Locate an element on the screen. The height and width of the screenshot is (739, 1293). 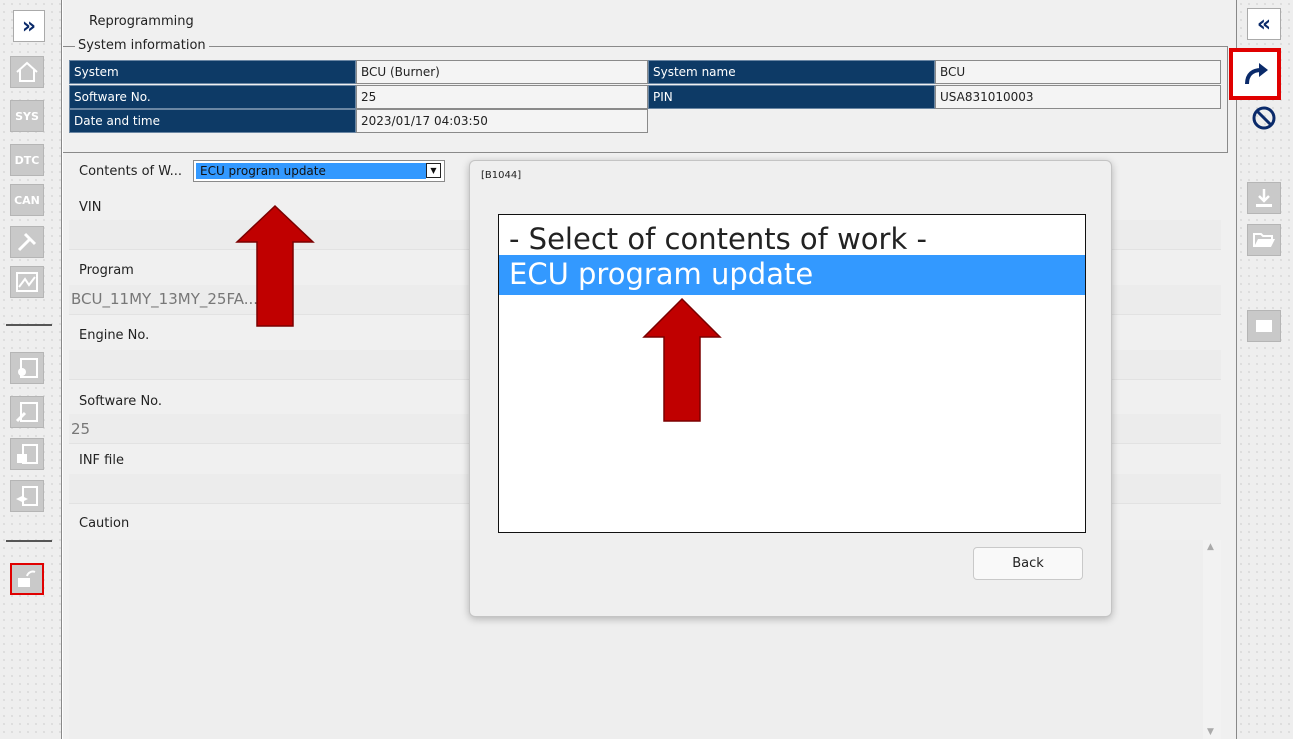
dtc-icon: DTC is located at coordinates (27, 160).